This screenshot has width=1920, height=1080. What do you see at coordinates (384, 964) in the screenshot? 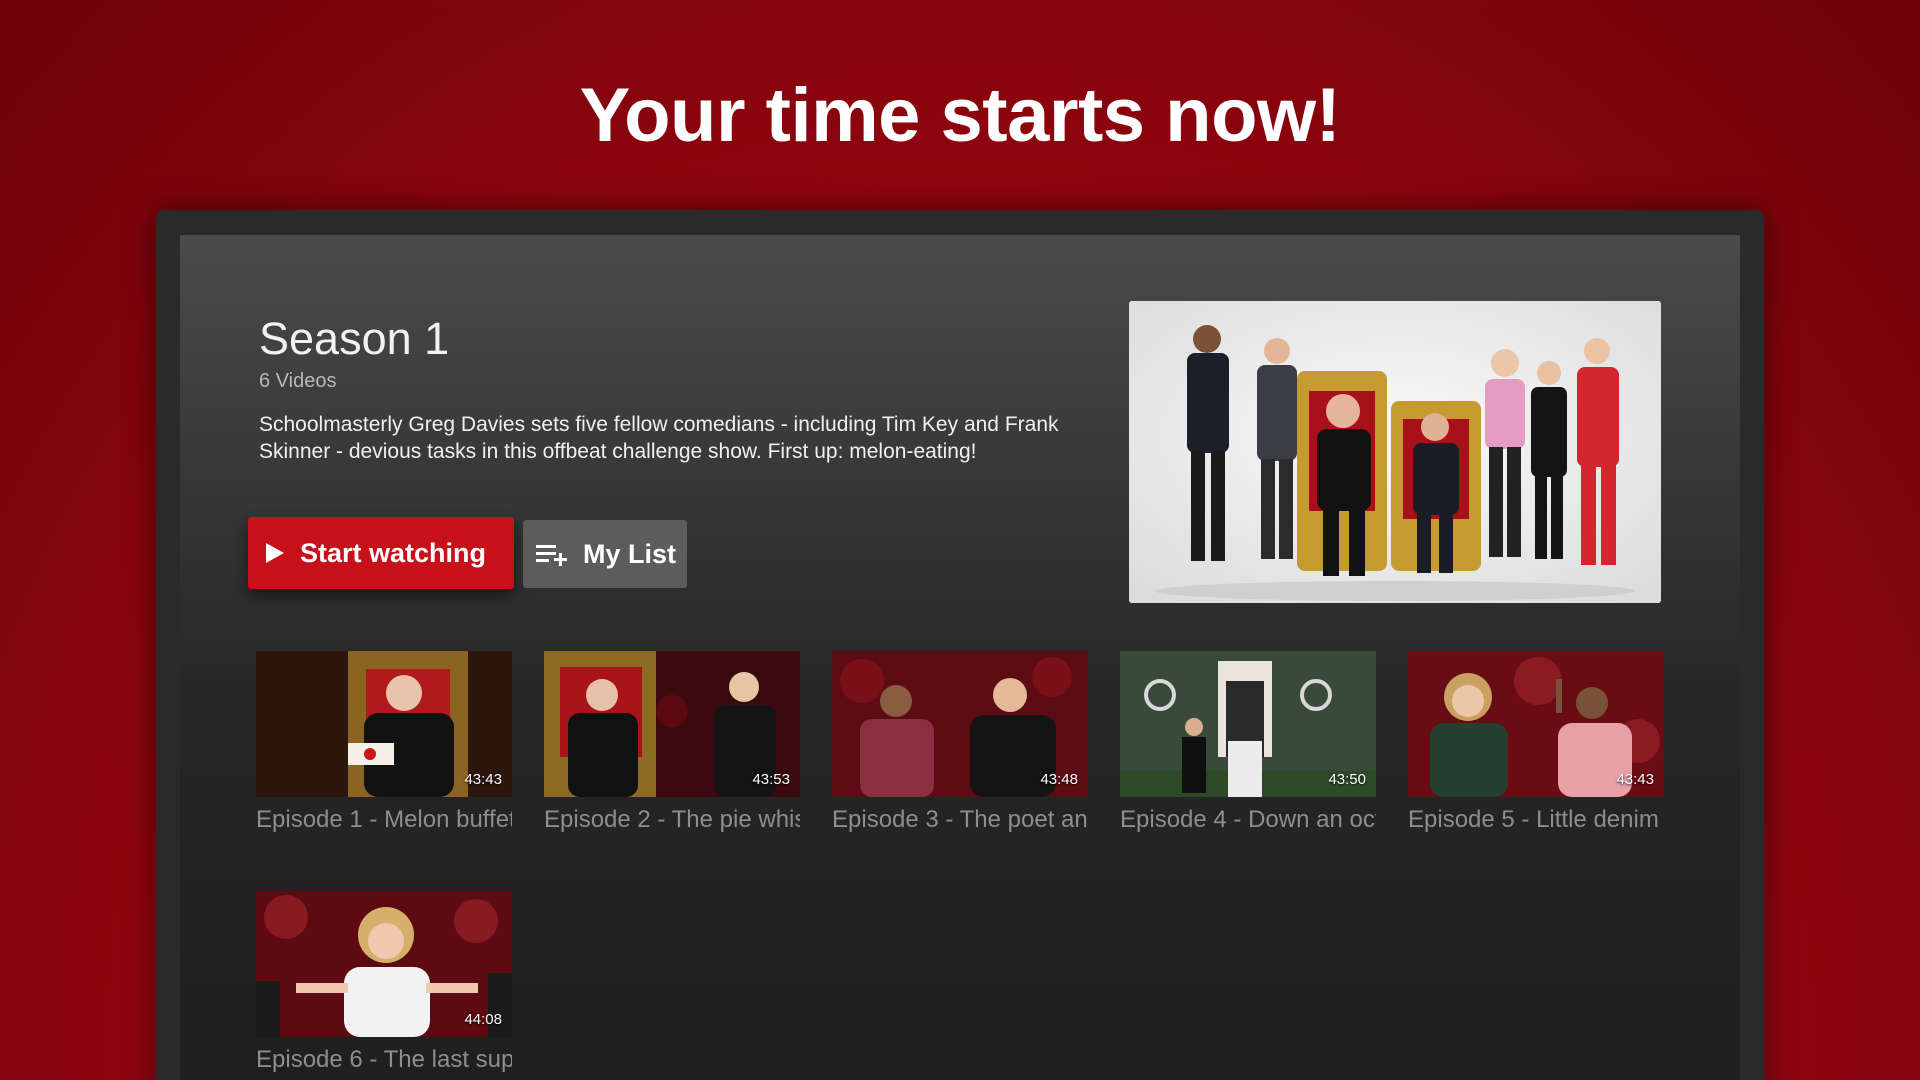
I see `episode-thumbnail: 44:08` at bounding box center [384, 964].